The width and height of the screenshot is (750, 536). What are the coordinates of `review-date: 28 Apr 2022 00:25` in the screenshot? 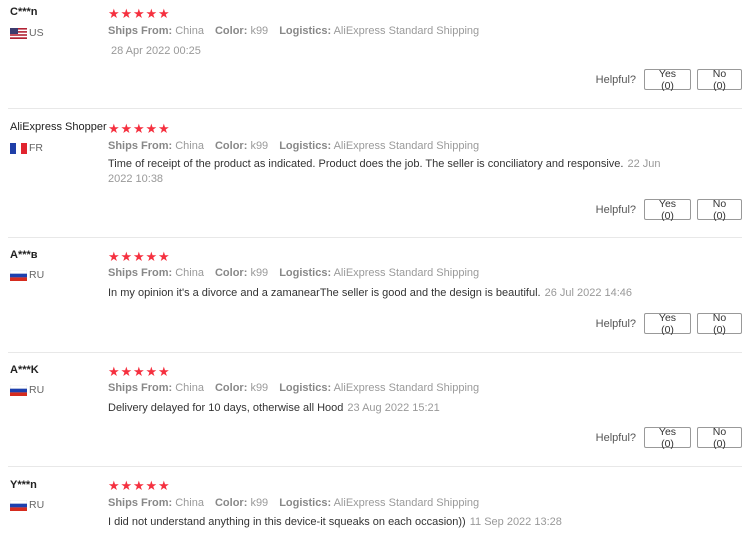 It's located at (156, 51).